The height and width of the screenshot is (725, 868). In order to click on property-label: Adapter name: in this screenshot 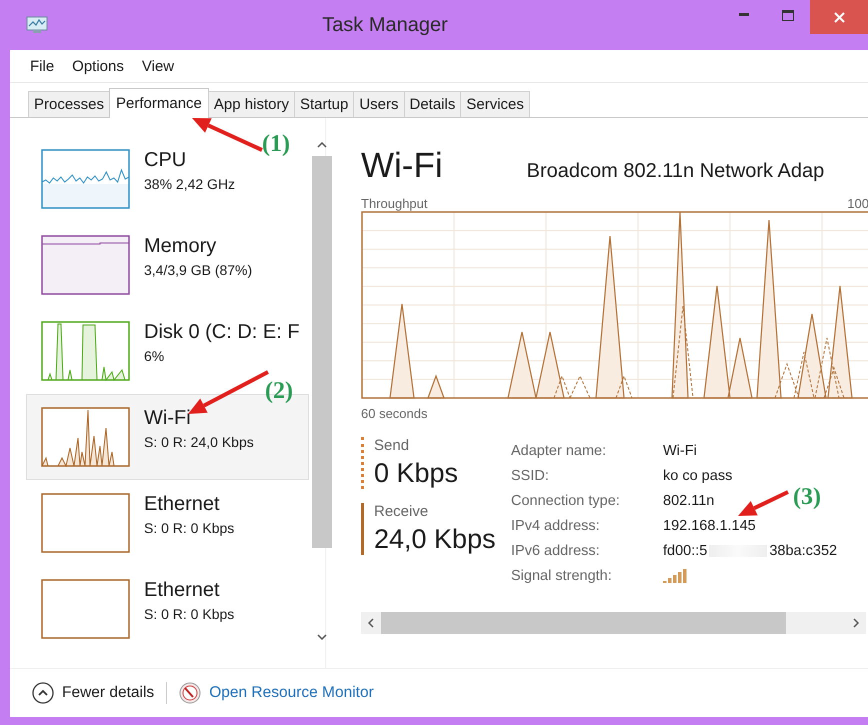, I will do `click(558, 451)`.